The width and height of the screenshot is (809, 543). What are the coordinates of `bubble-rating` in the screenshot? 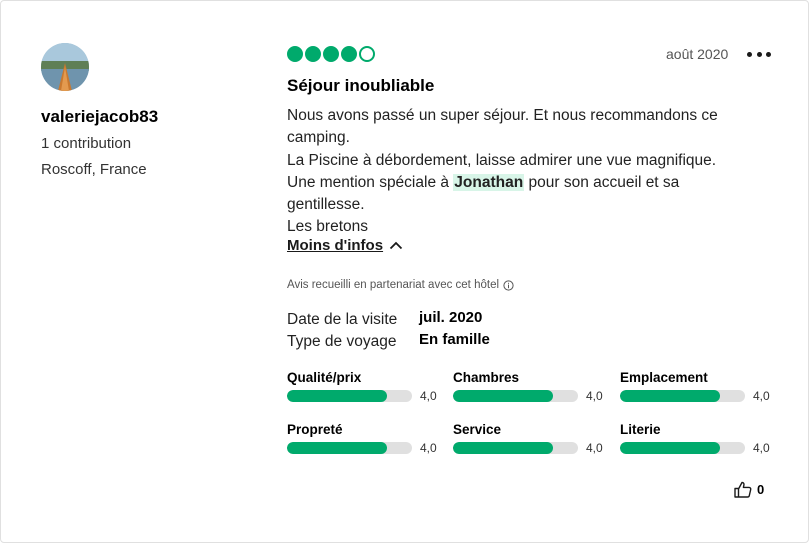 It's located at (331, 54).